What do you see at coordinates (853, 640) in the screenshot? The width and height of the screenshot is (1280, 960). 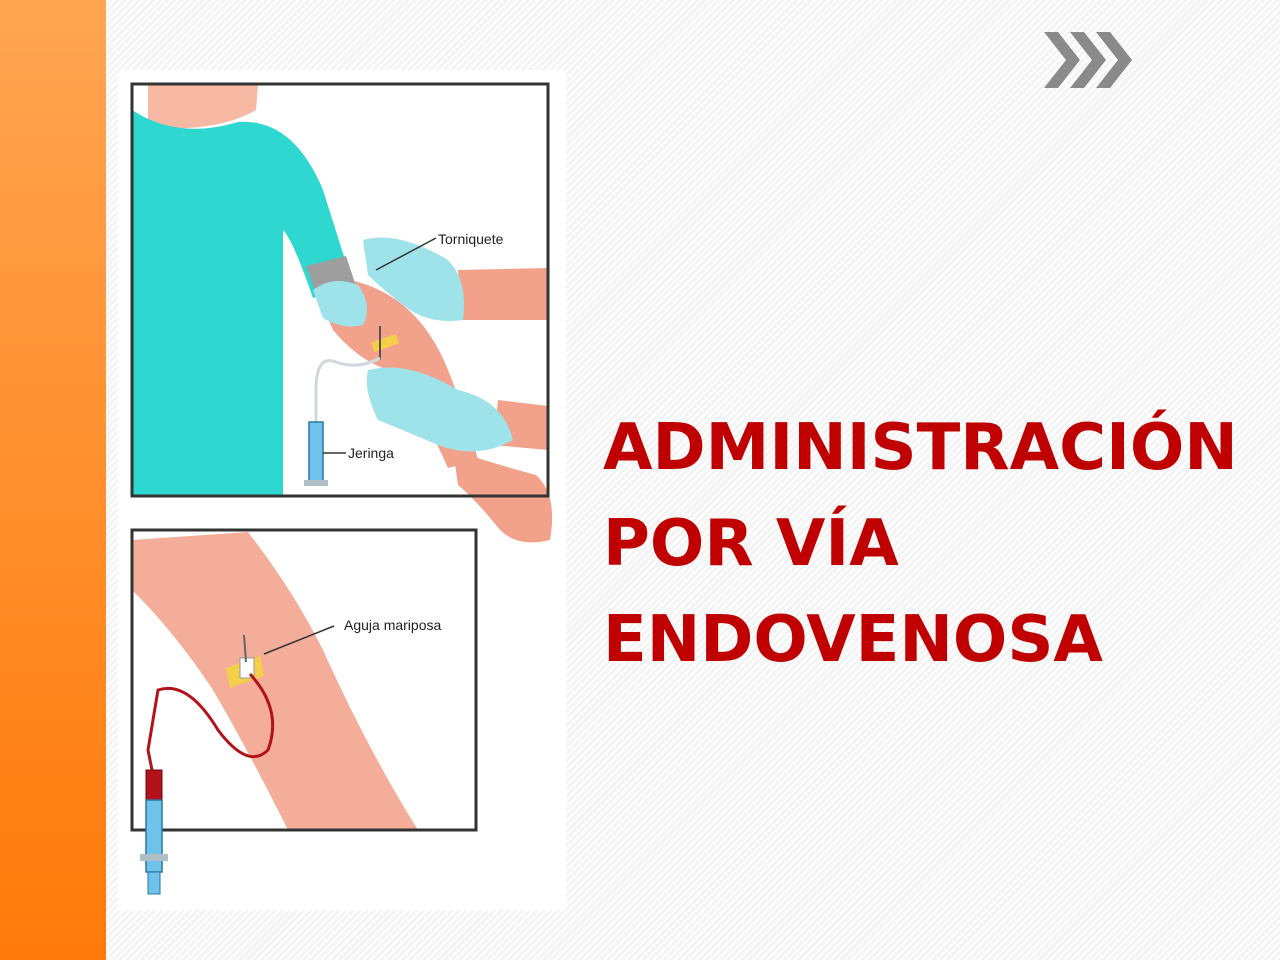 I see `slide-title-line-3: ENDOVENOSA` at bounding box center [853, 640].